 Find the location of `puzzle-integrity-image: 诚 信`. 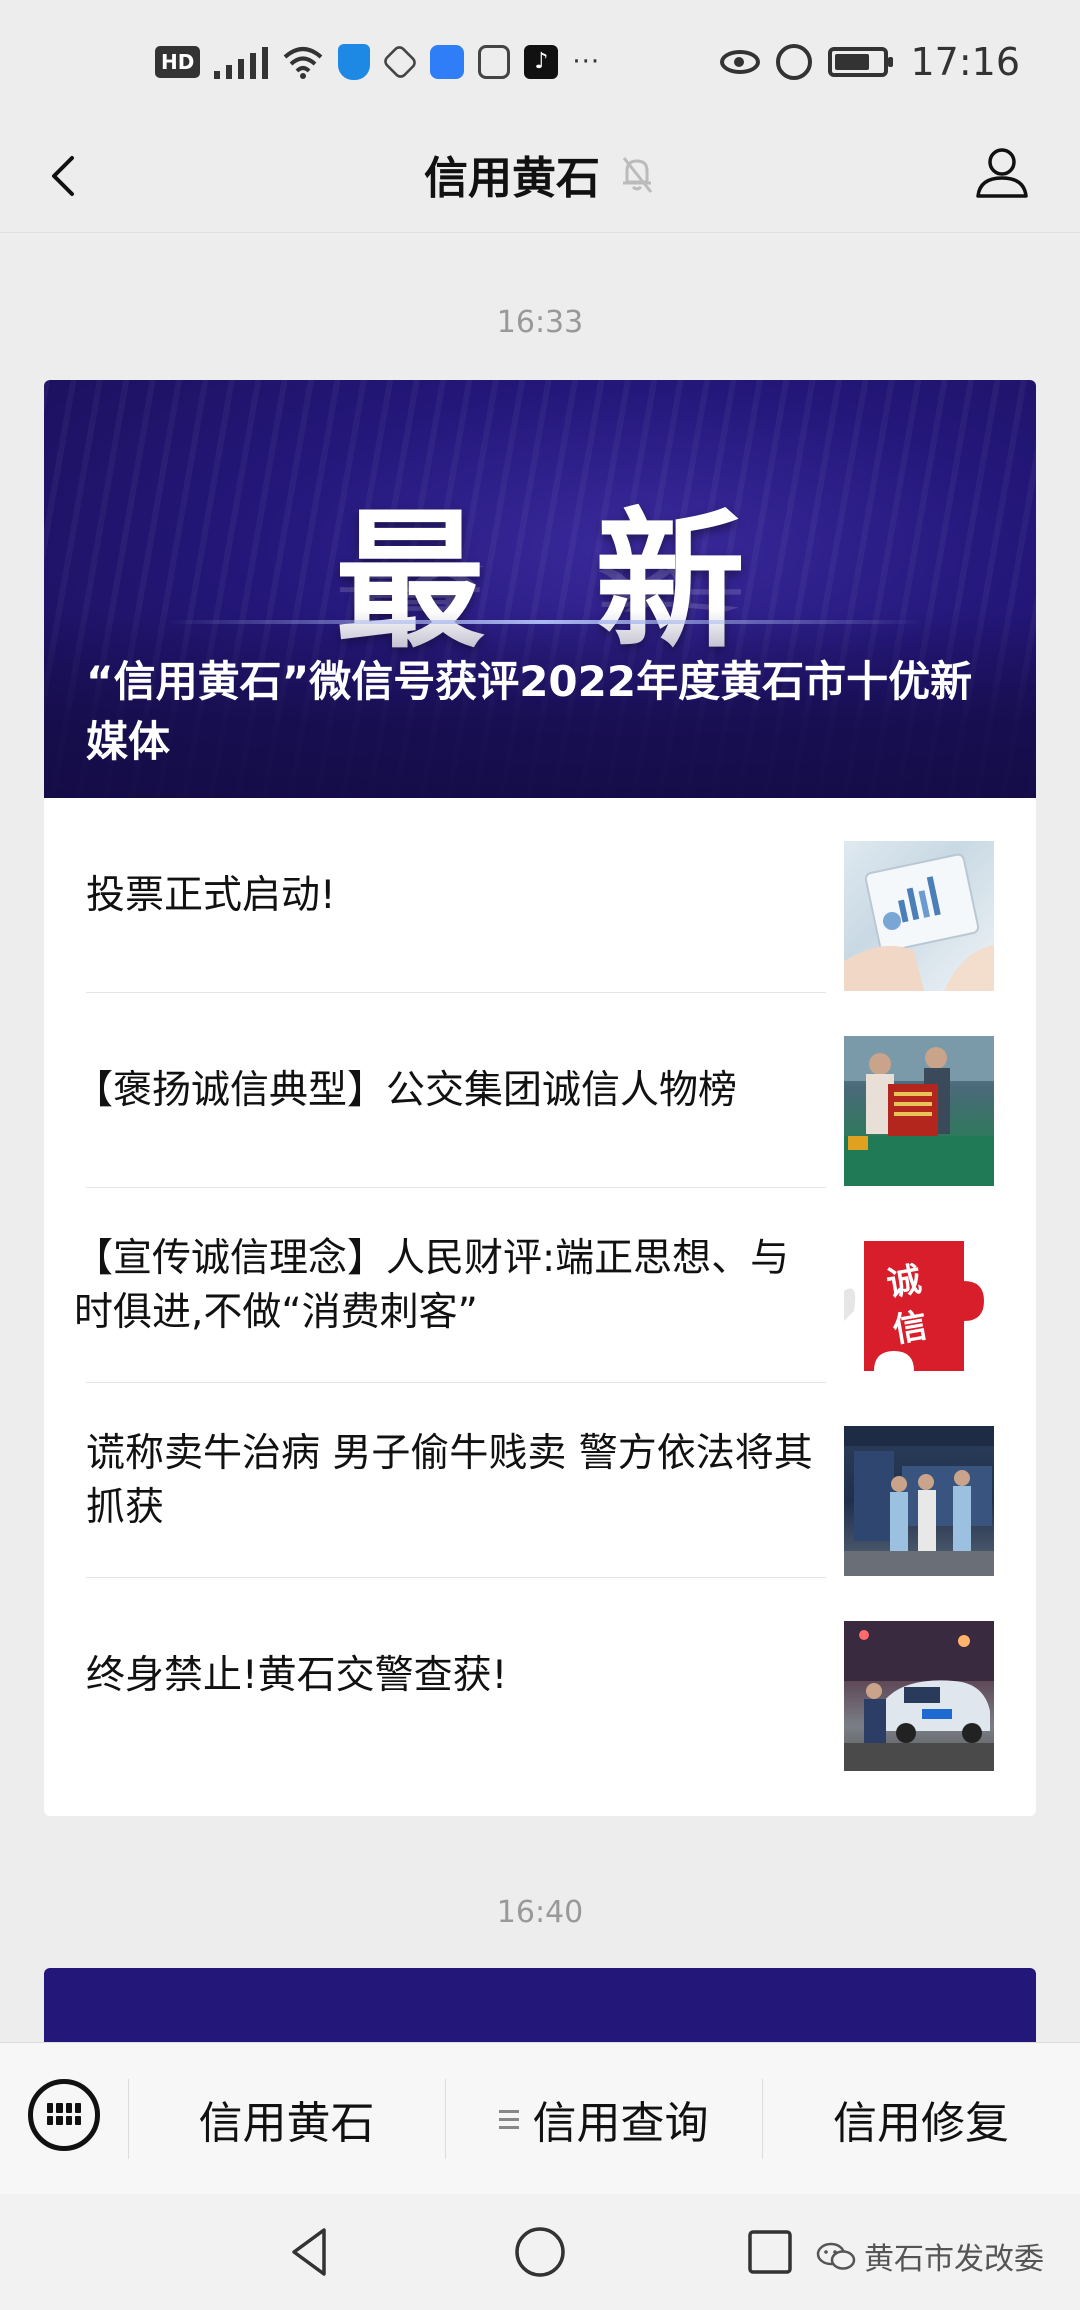

puzzle-integrity-image: 诚 信 is located at coordinates (919, 1306).